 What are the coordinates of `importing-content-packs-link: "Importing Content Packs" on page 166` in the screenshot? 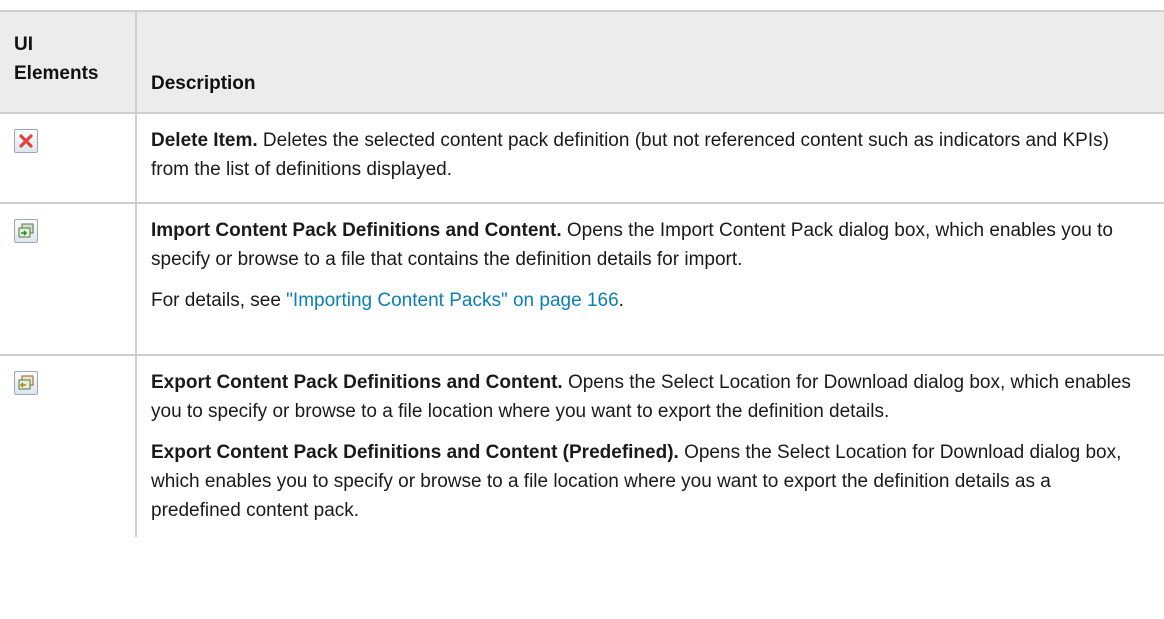 It's located at (452, 300).